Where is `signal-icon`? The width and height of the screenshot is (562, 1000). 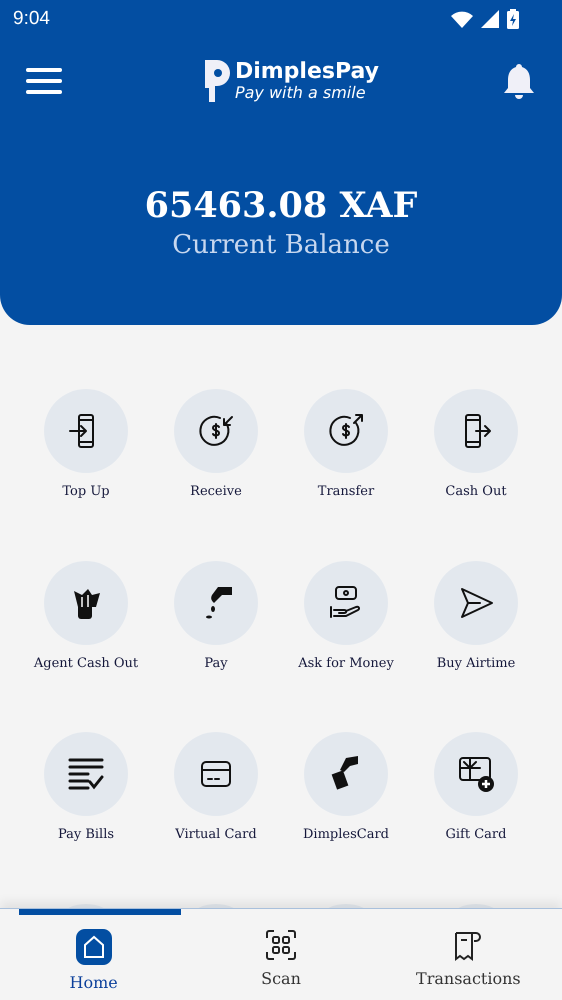
signal-icon is located at coordinates (490, 19).